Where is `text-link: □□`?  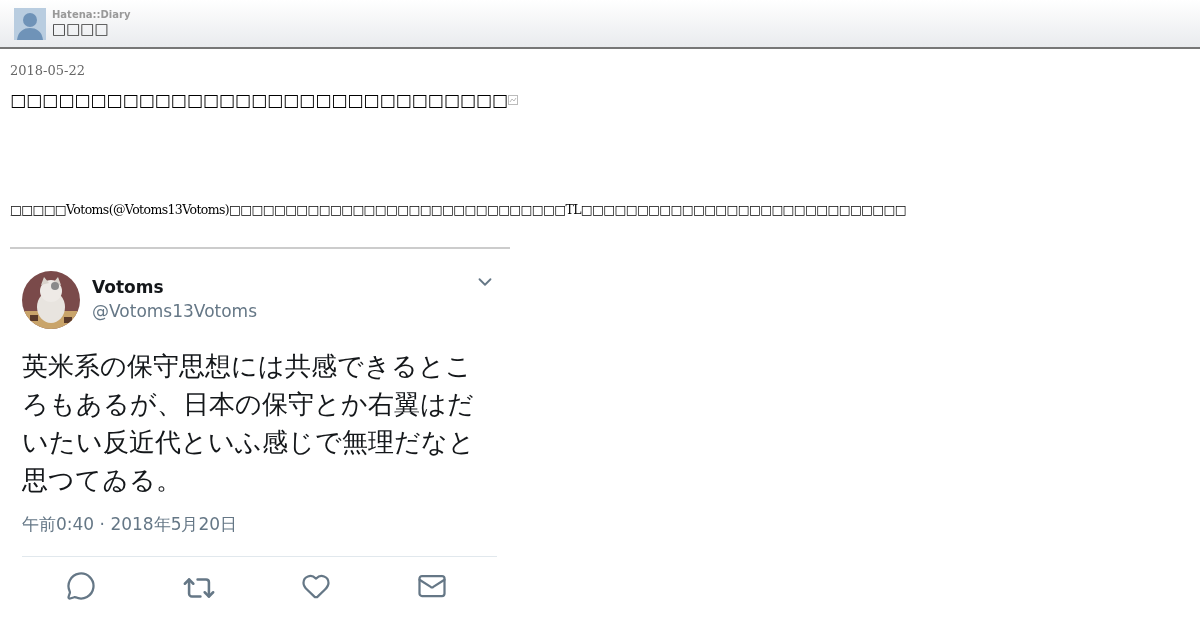
text-link: □□ is located at coordinates (827, 209).